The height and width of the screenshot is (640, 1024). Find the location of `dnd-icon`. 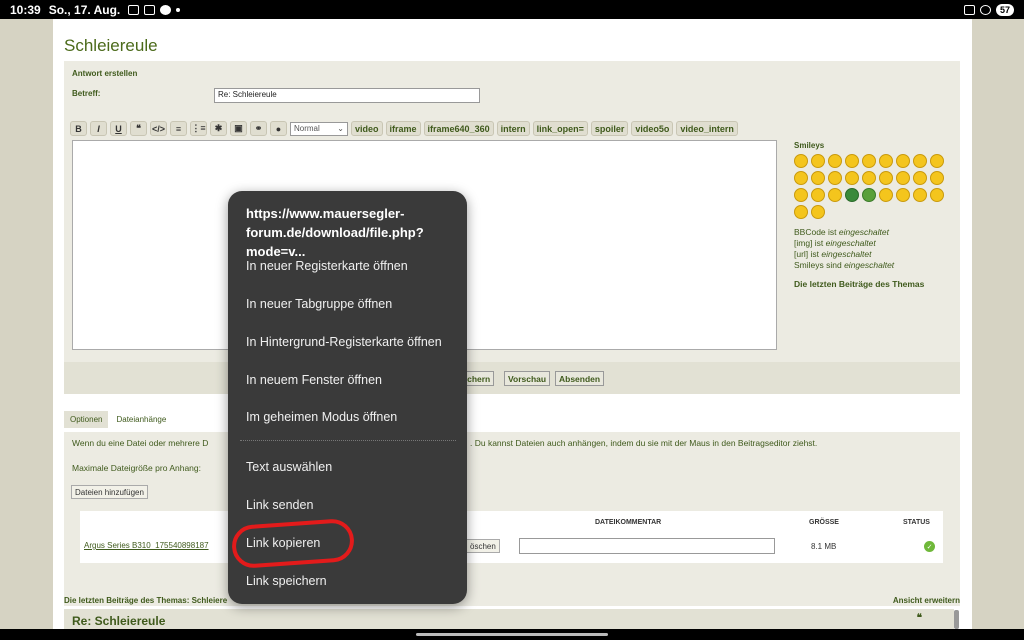

dnd-icon is located at coordinates (985, 9).